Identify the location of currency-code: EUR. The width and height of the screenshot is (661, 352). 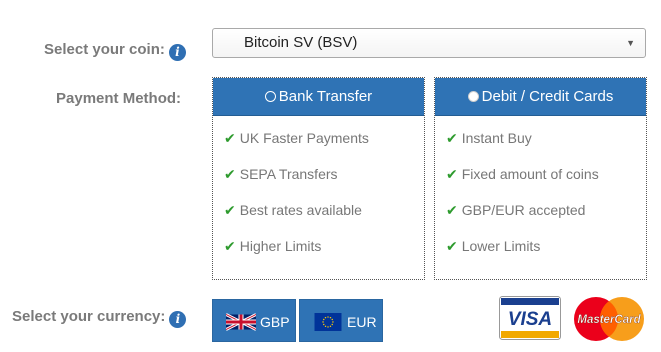
(362, 322).